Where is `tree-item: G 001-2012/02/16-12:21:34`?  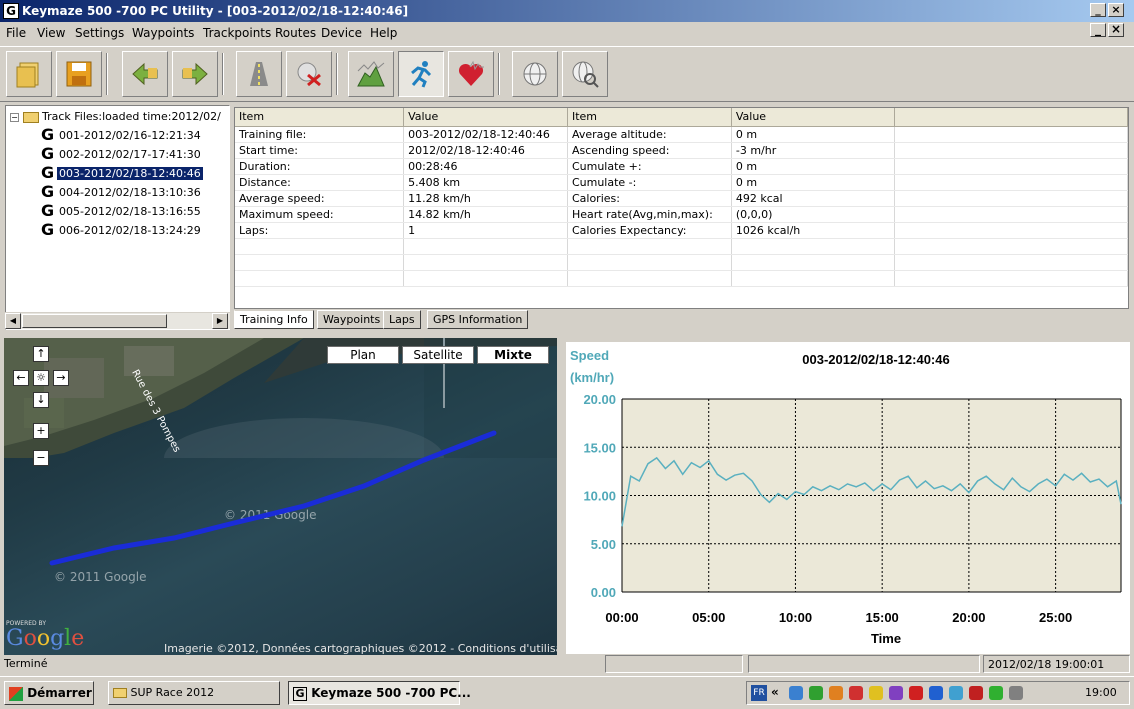 tree-item: G 001-2012/02/16-12:21:34 is located at coordinates (122, 135).